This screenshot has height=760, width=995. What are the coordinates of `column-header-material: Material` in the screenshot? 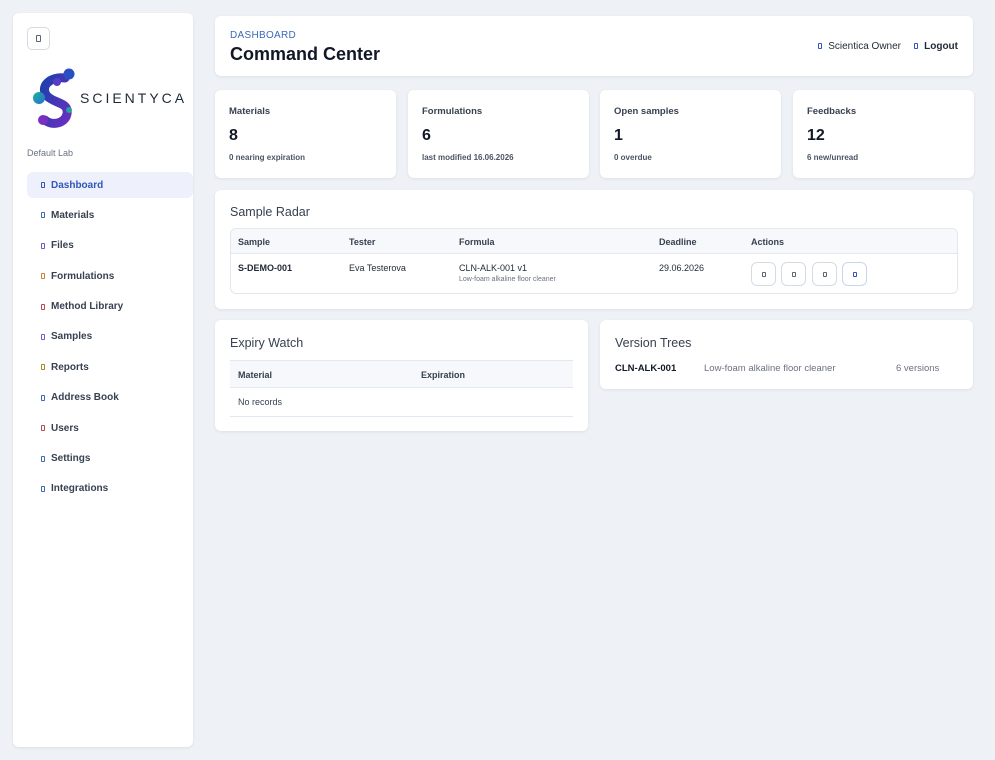 It's located at (255, 375).